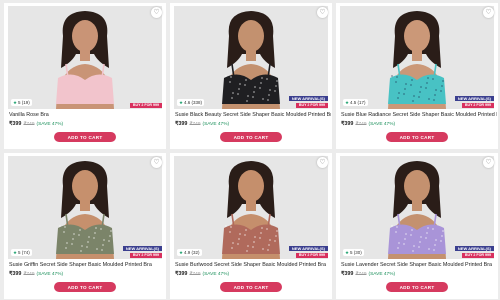  Describe the element at coordinates (251, 57) in the screenshot. I see `product-image: ★4.6 (338) NEW ARRIVAL(S) BUY 2 FOR 999` at that location.